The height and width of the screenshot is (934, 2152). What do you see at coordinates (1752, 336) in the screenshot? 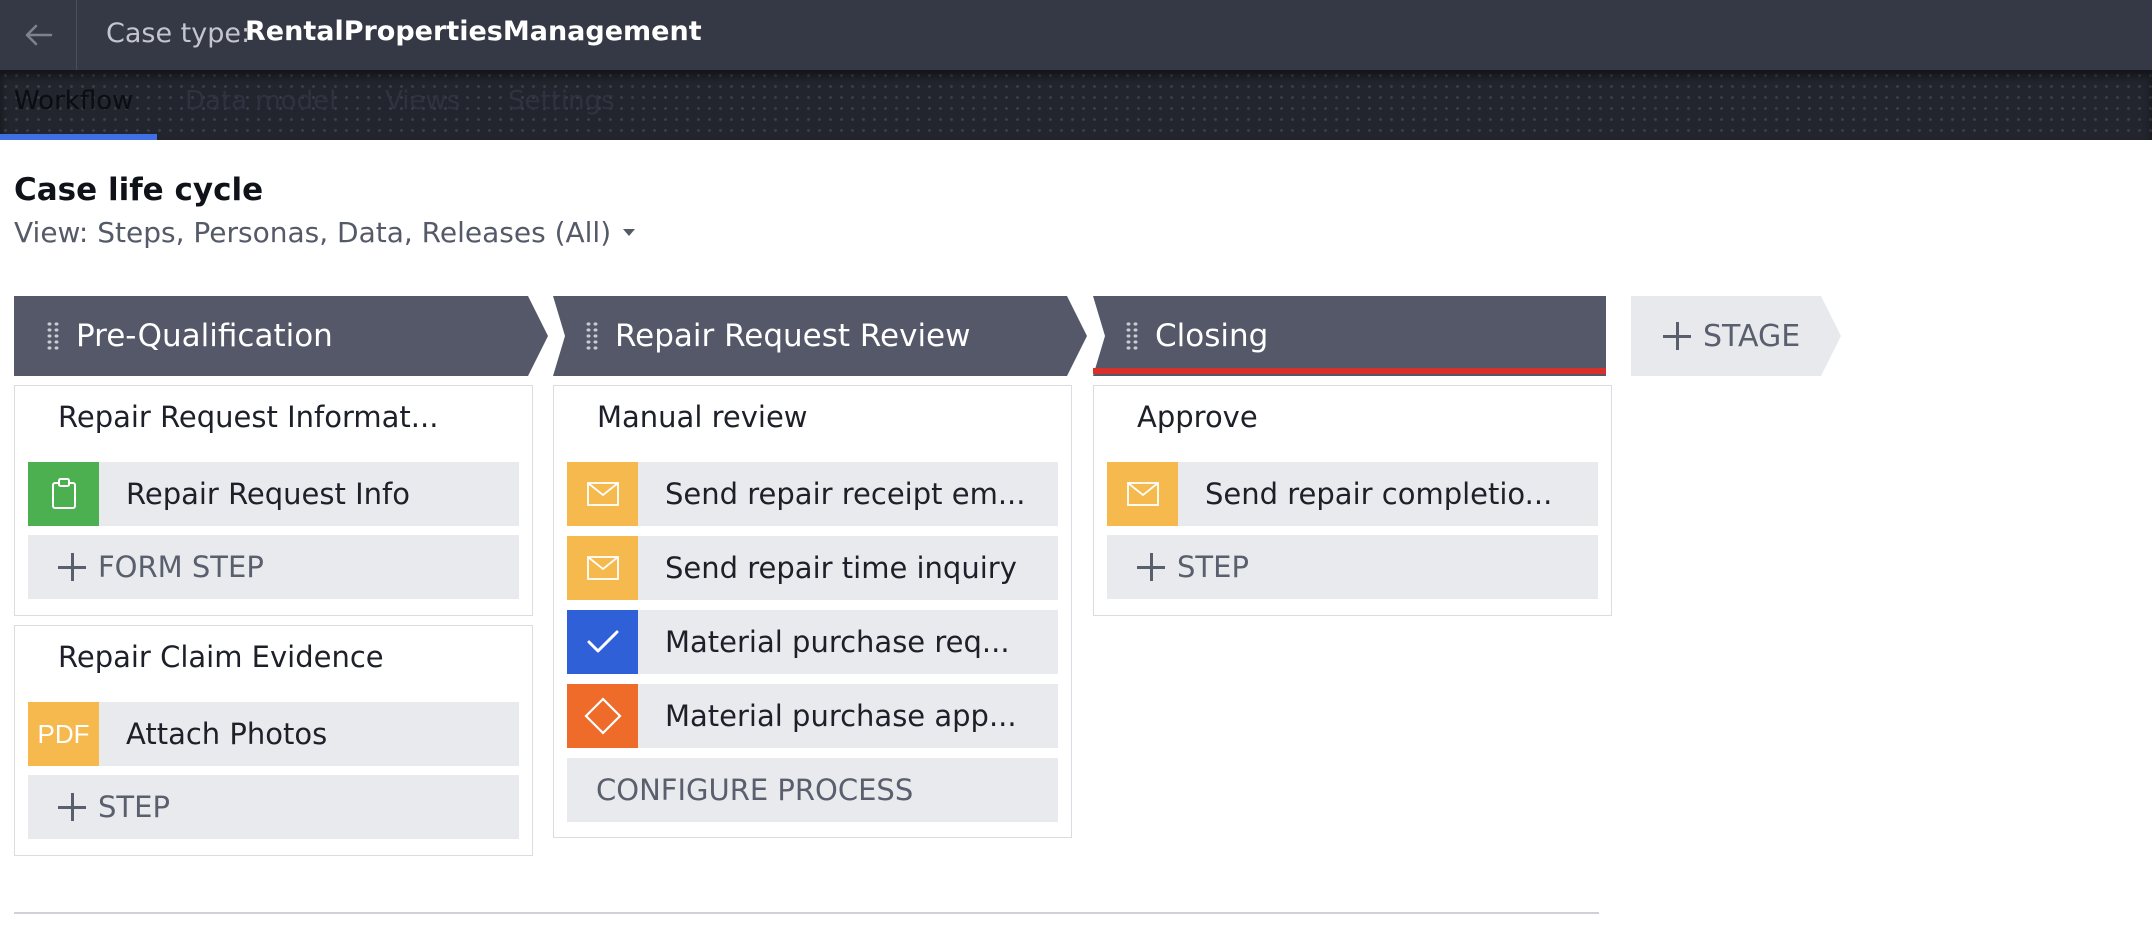
I see `add-stage-label: STAGE` at bounding box center [1752, 336].